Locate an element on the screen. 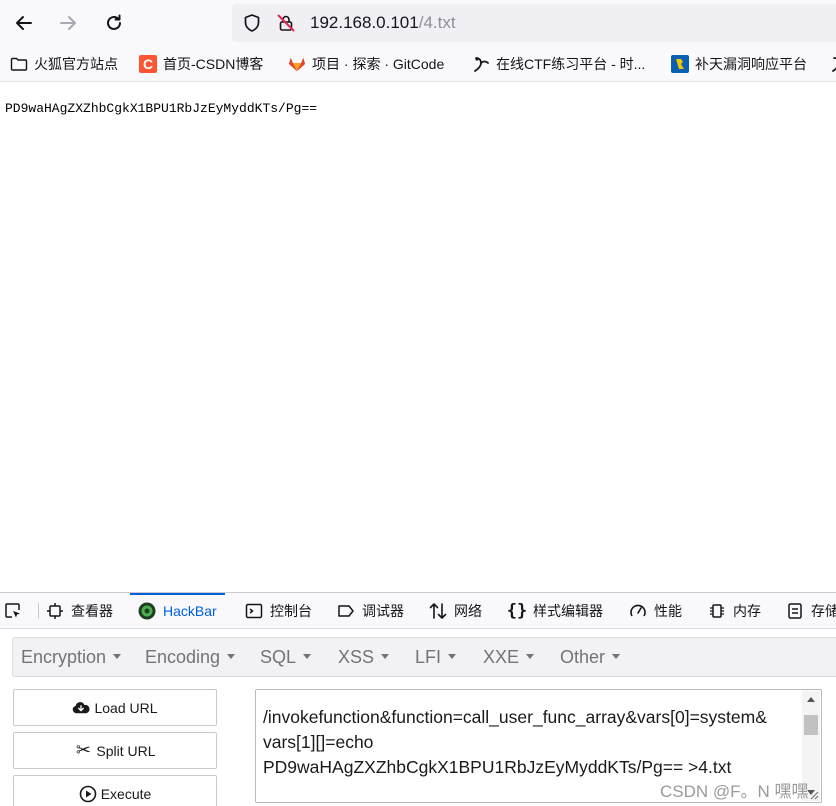 The image size is (836, 806). bookmark-firefox-official: 火狐官方站点 is located at coordinates (64, 64).